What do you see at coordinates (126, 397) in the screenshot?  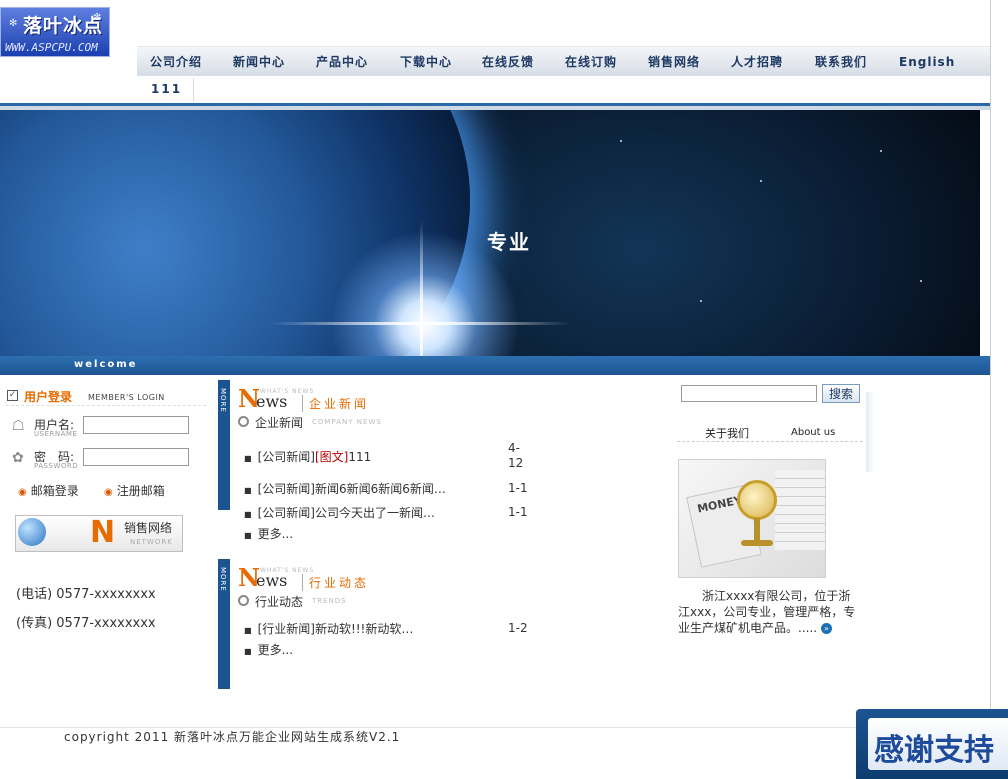 I see `login-subtitle: MEMBER'S LOGIN` at bounding box center [126, 397].